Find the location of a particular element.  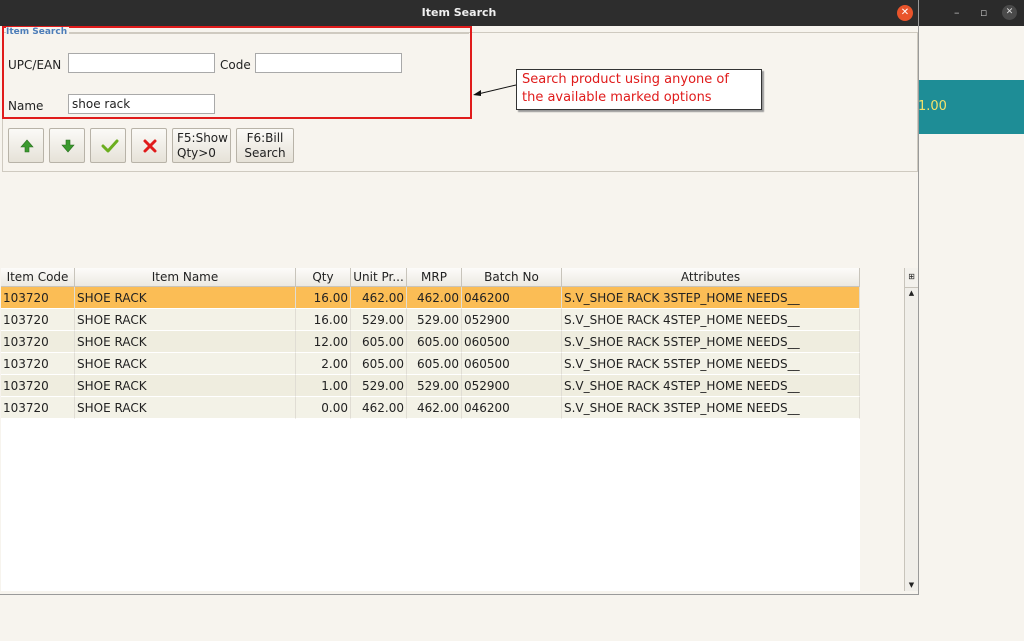

background-titlebar: – ▫ ✕ is located at coordinates (971, 13).